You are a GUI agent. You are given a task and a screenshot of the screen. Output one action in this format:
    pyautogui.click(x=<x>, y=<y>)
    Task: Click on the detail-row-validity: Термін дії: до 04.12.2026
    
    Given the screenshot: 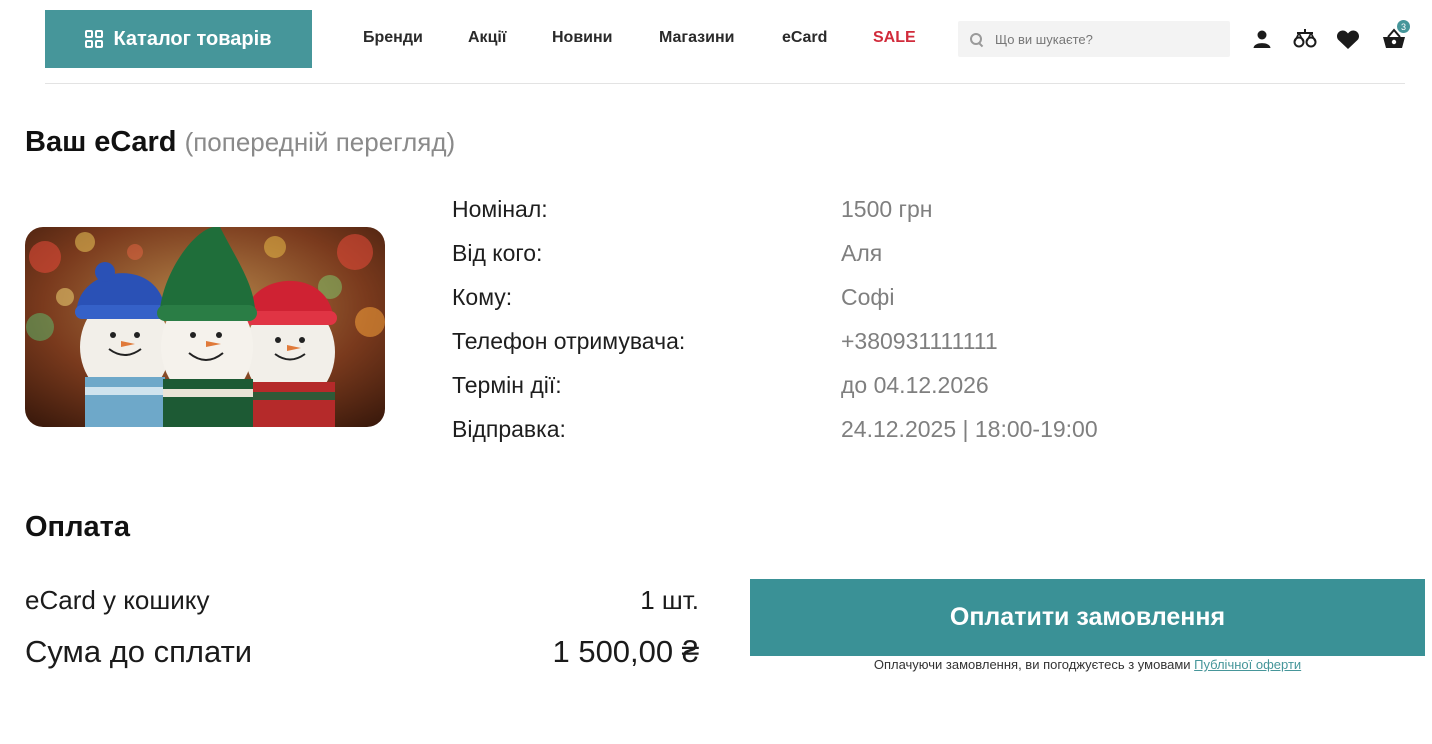 What is the action you would take?
    pyautogui.click(x=832, y=387)
    